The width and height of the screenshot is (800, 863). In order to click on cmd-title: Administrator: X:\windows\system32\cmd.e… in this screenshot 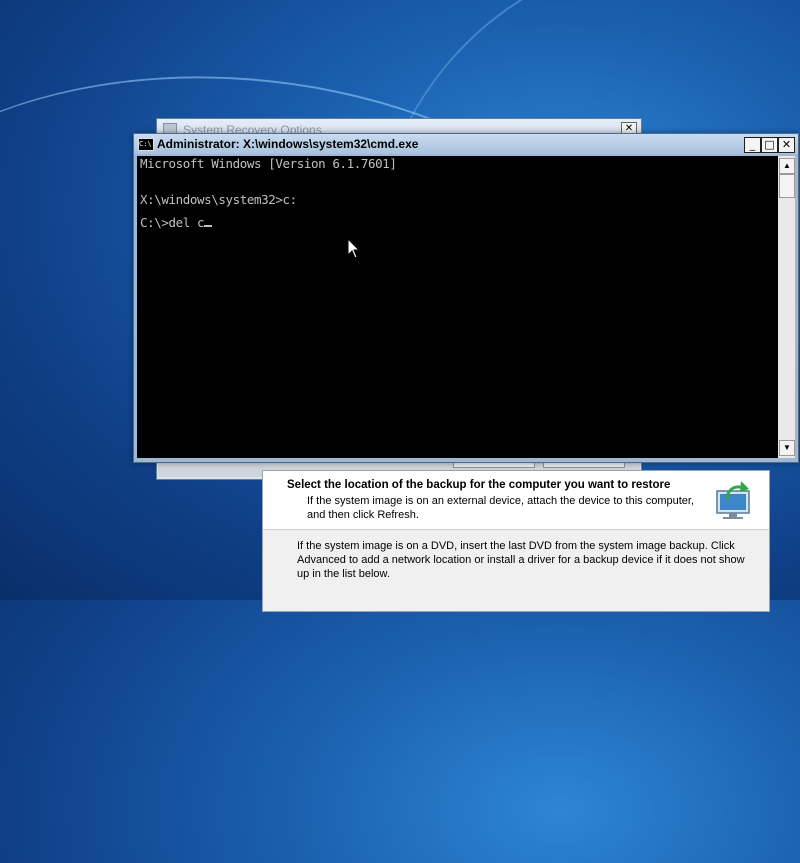, I will do `click(288, 144)`.